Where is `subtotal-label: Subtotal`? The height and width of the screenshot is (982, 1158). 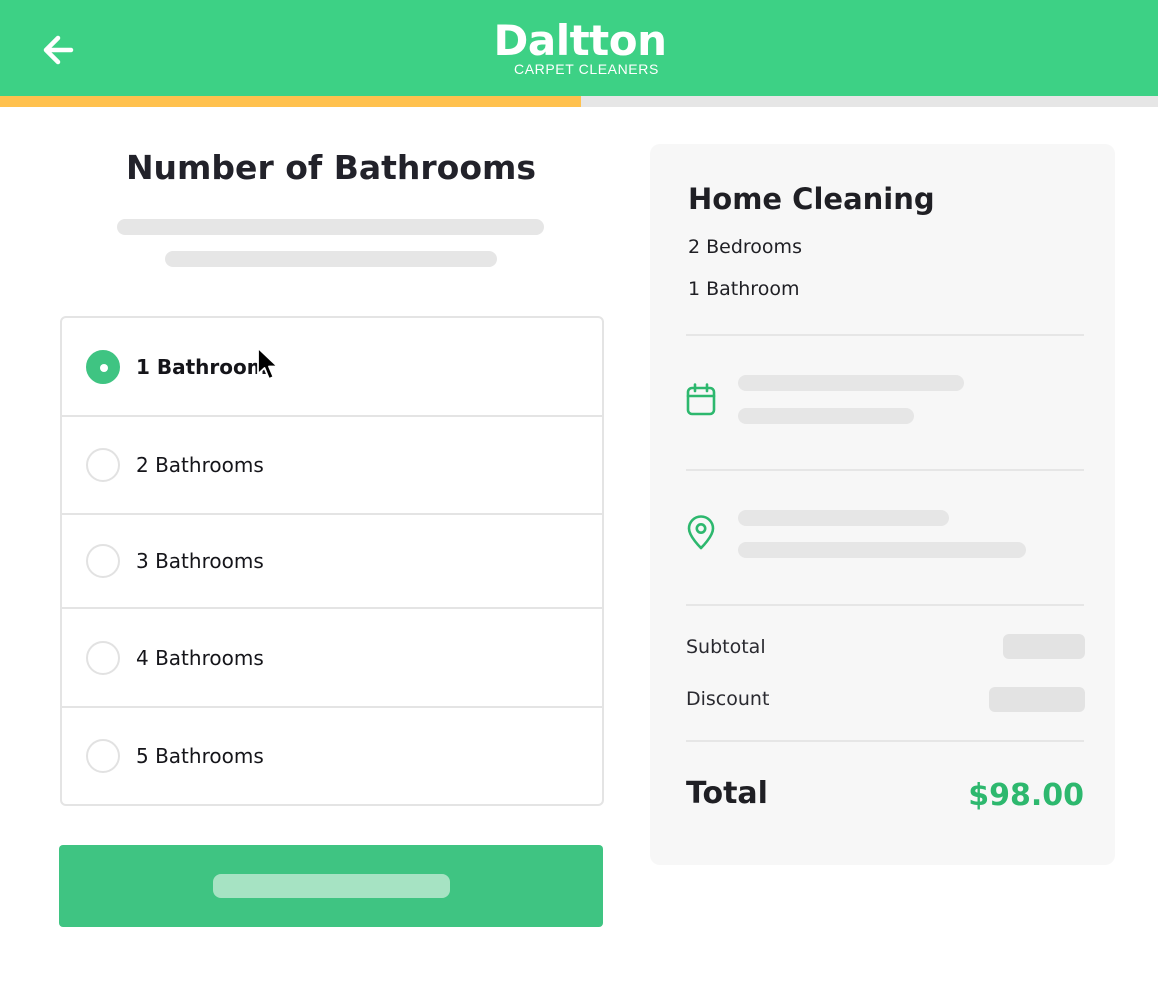 subtotal-label: Subtotal is located at coordinates (726, 647).